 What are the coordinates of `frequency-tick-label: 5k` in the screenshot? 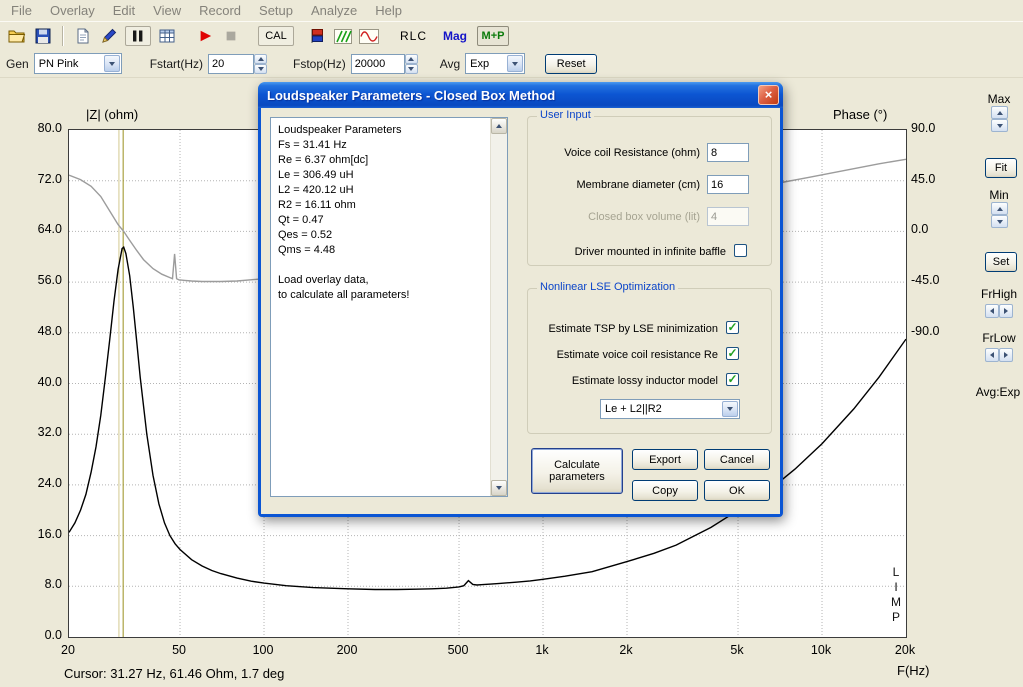 It's located at (737, 650).